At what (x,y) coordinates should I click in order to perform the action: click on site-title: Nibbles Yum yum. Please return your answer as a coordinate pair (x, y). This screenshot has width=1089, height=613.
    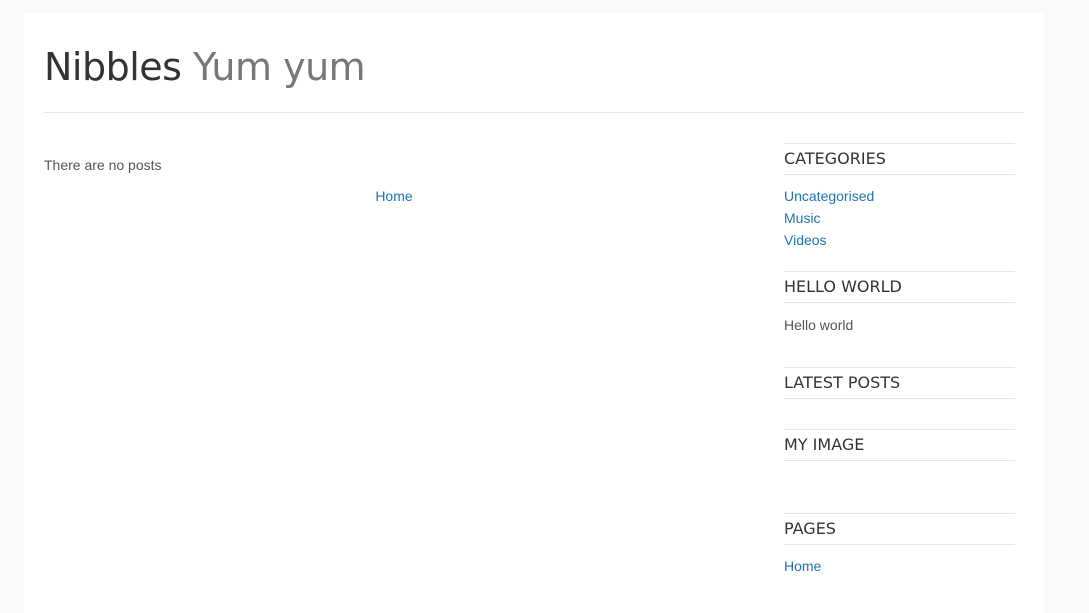
    Looking at the image, I should click on (205, 67).